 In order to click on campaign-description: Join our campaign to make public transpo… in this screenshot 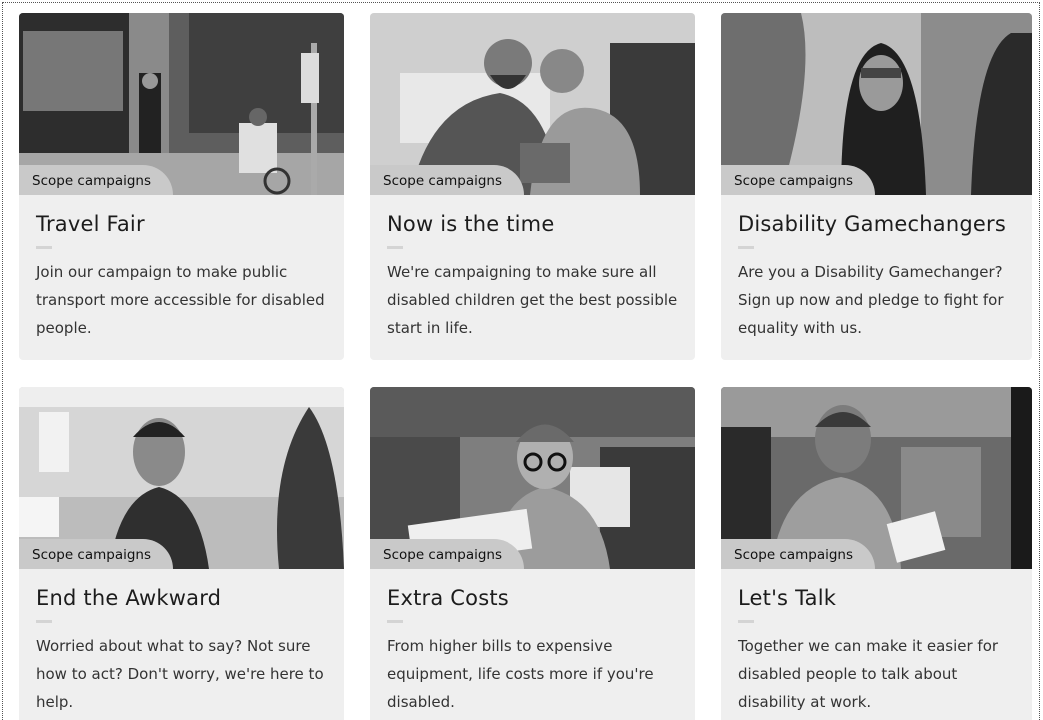, I will do `click(180, 300)`.